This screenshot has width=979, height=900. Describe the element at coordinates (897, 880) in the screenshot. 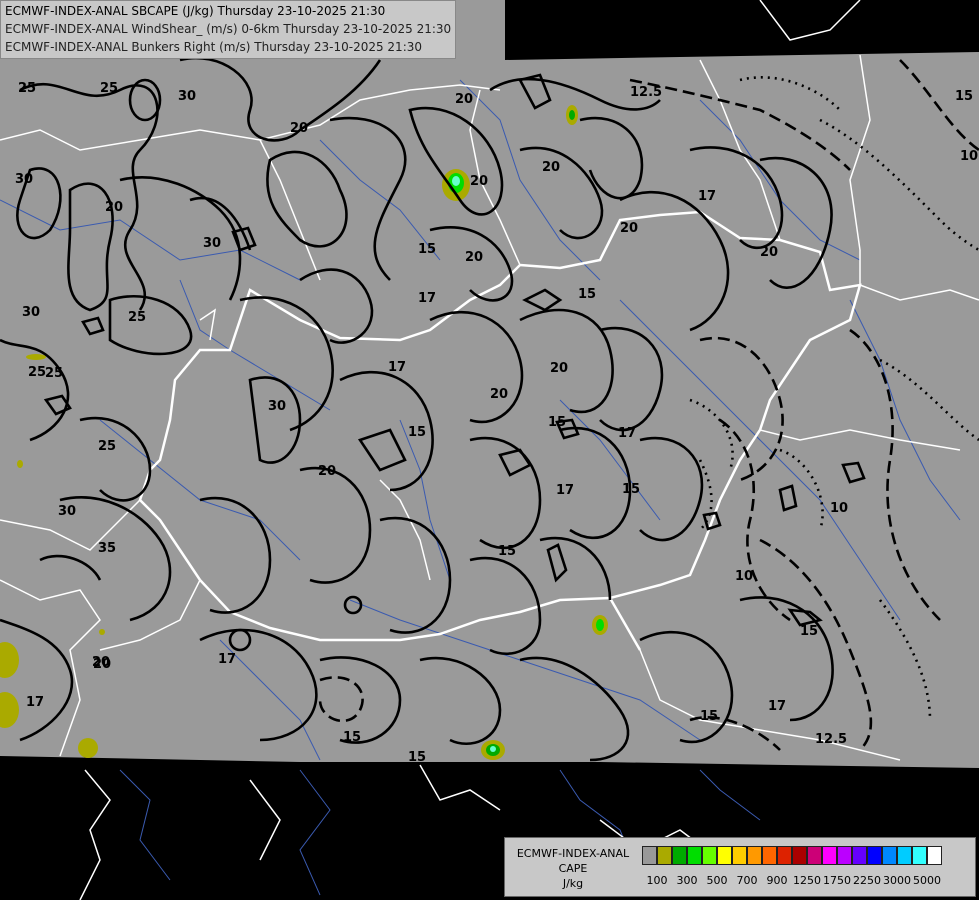

I see `legend-tick-label: 3000` at that location.